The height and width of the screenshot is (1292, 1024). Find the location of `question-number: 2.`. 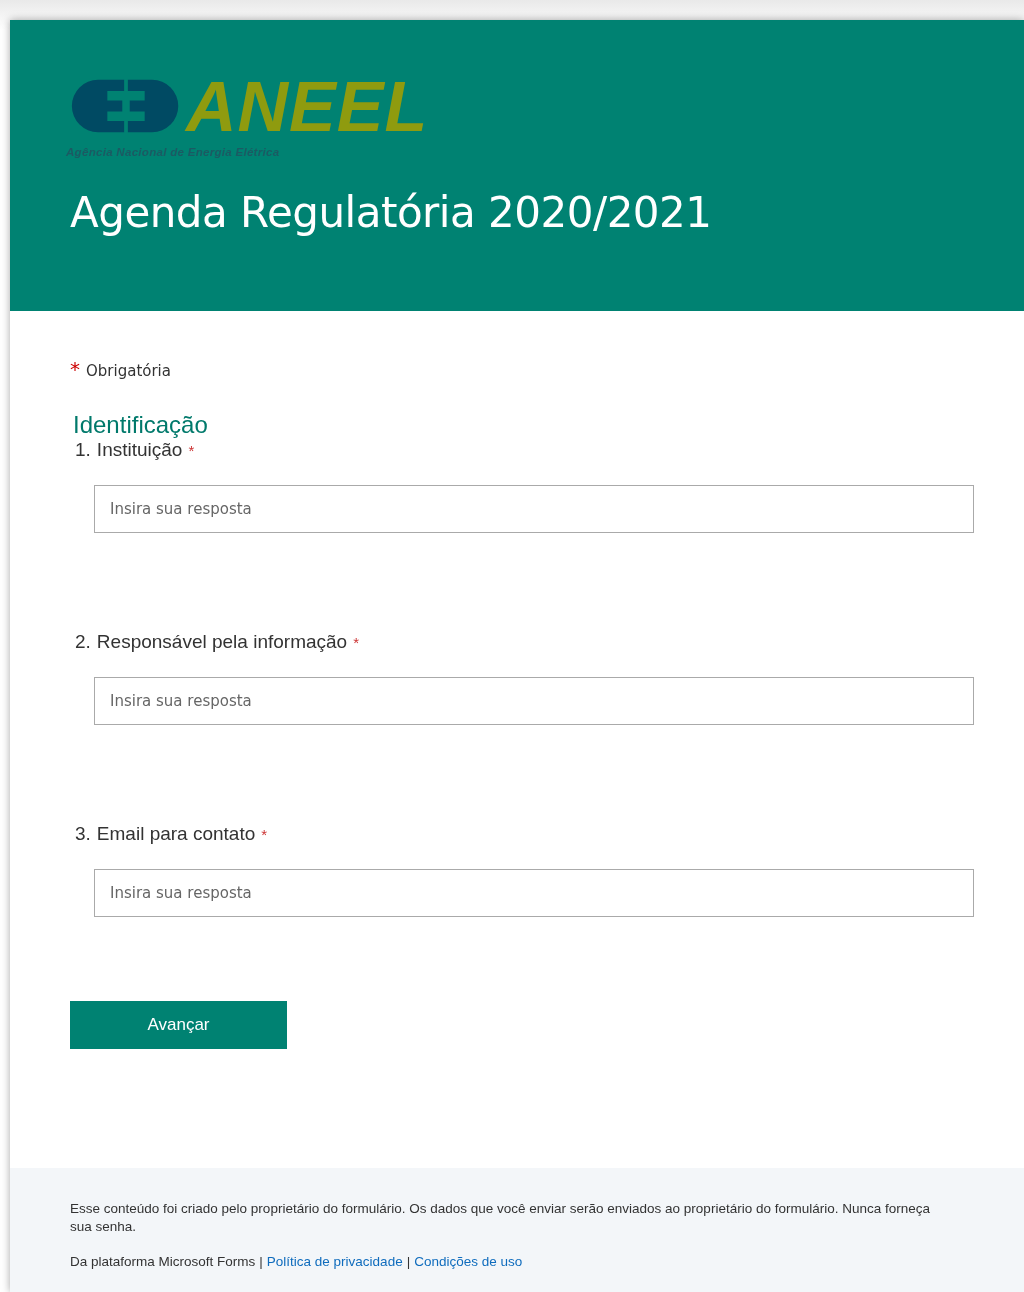

question-number: 2. is located at coordinates (83, 642).